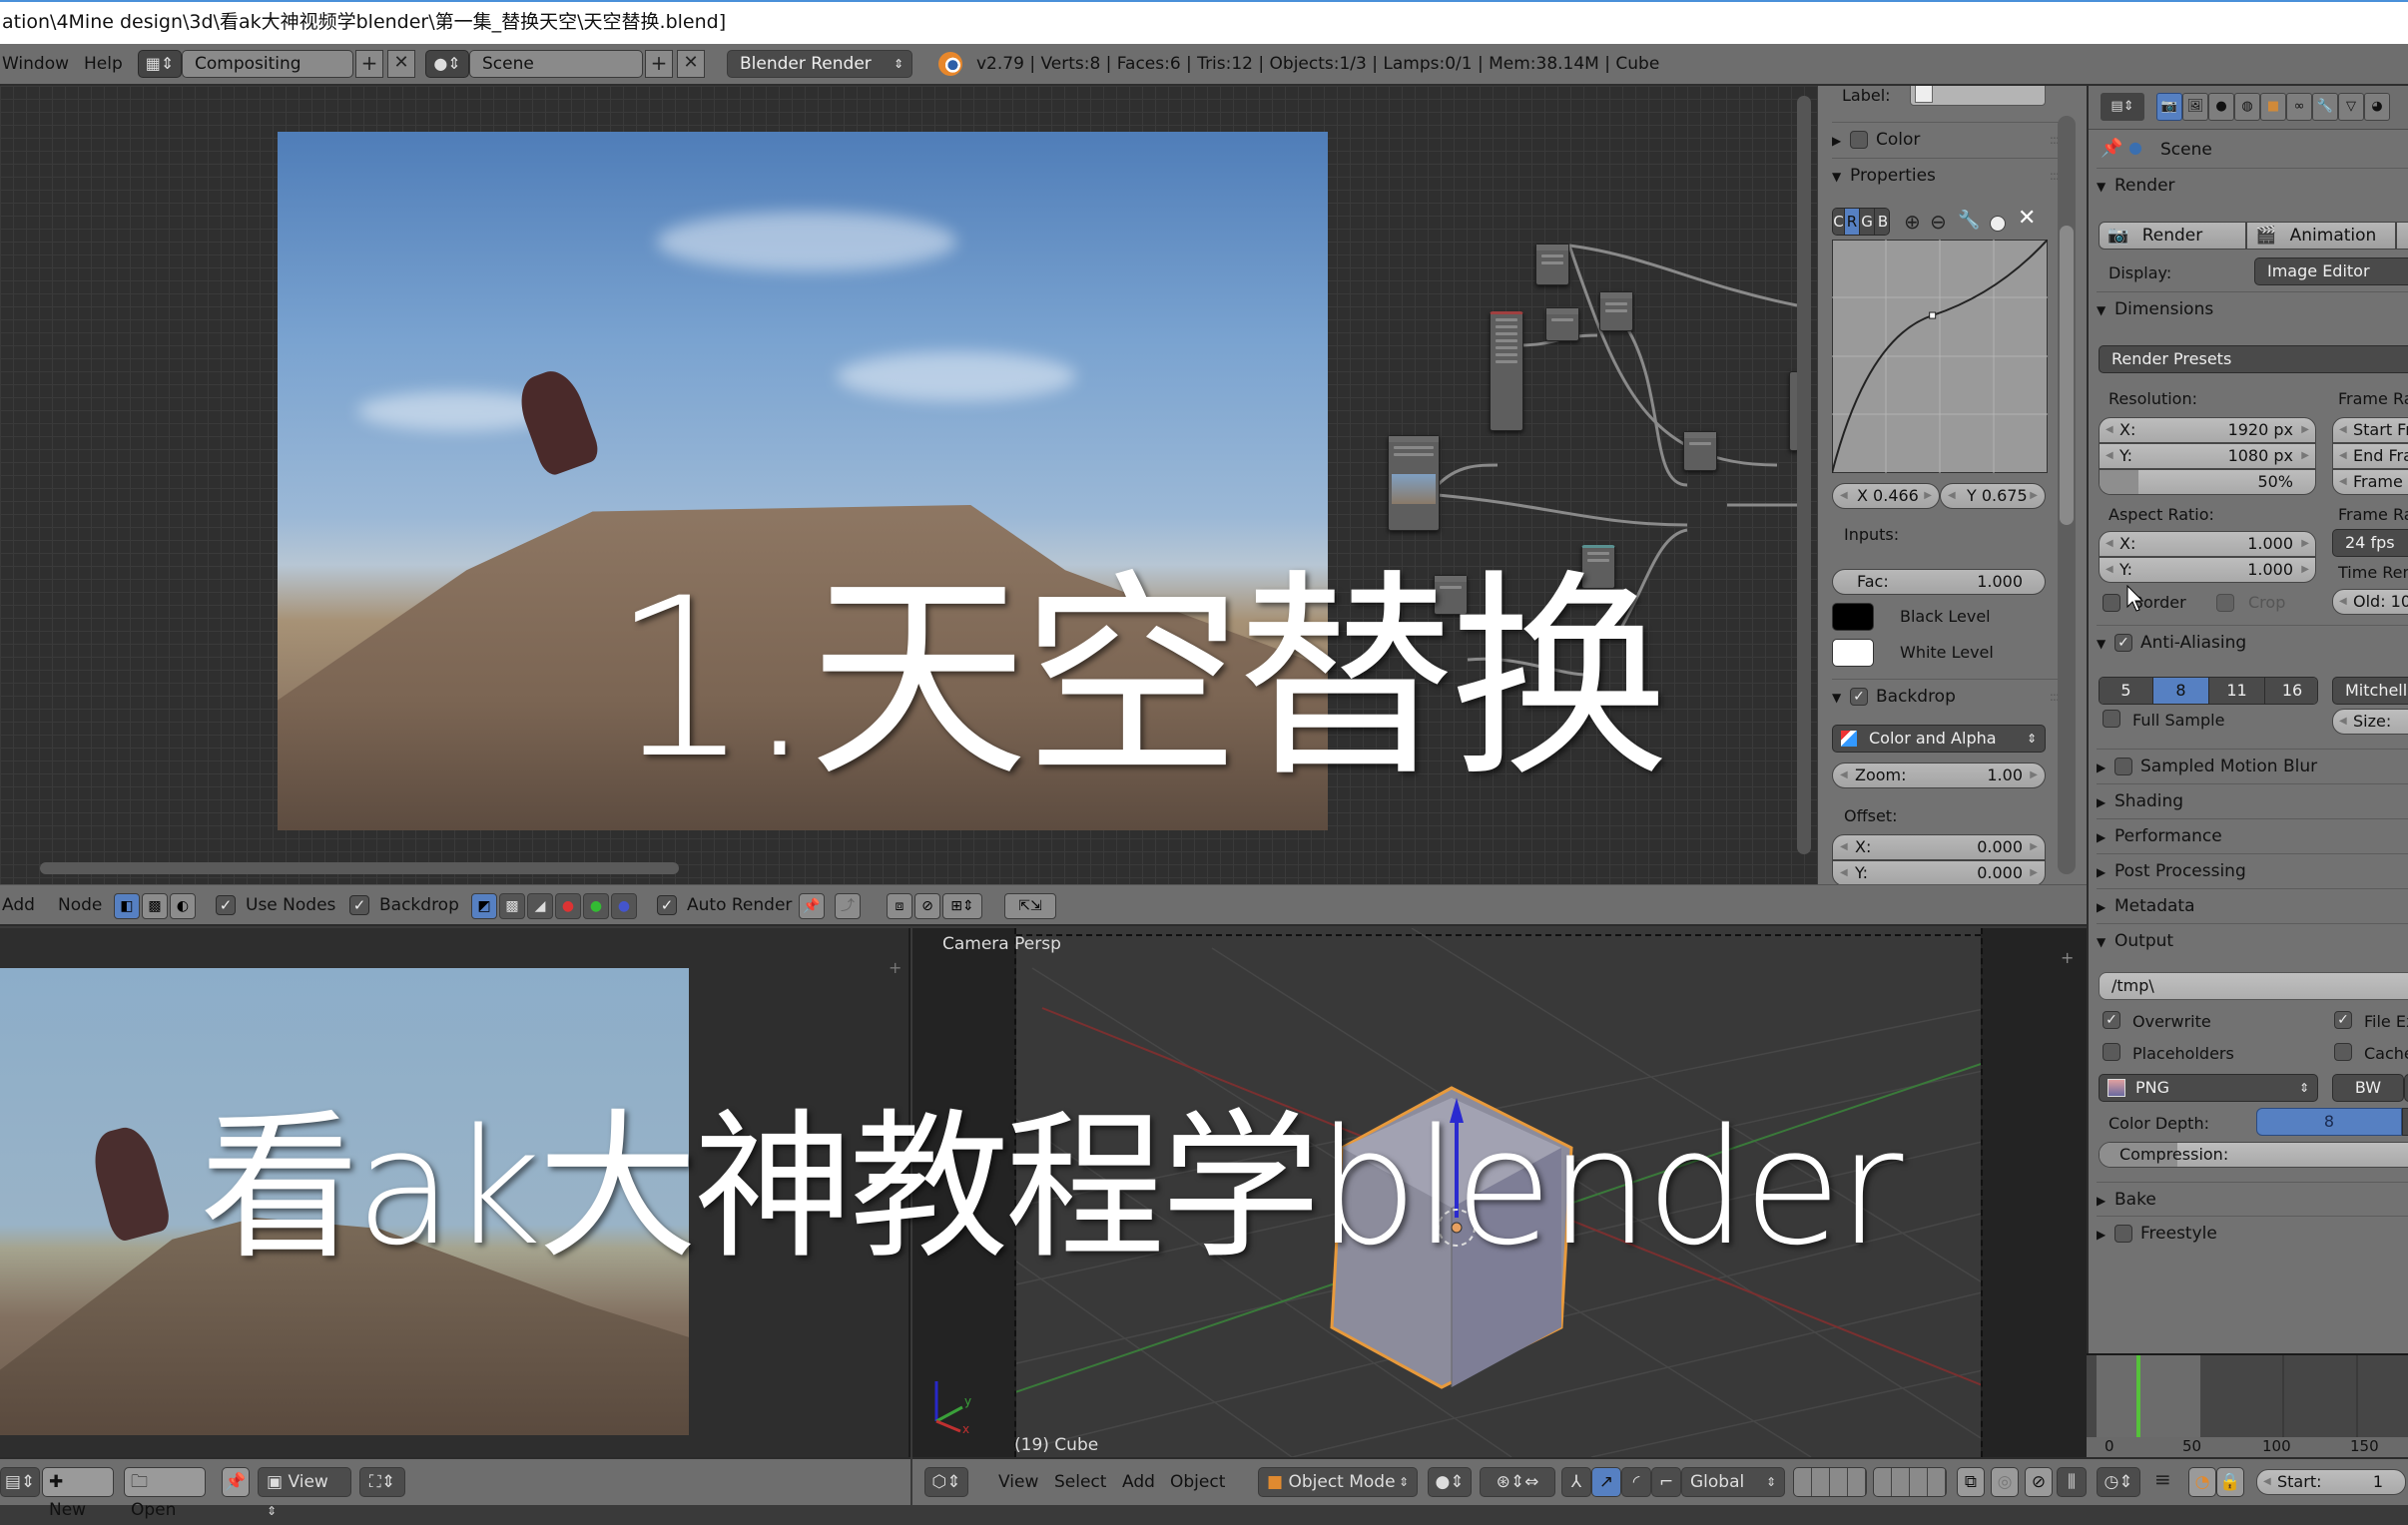 The width and height of the screenshot is (2408, 1525). Describe the element at coordinates (2253, 905) in the screenshot. I see `metadata-section: ▶ Metadata` at that location.